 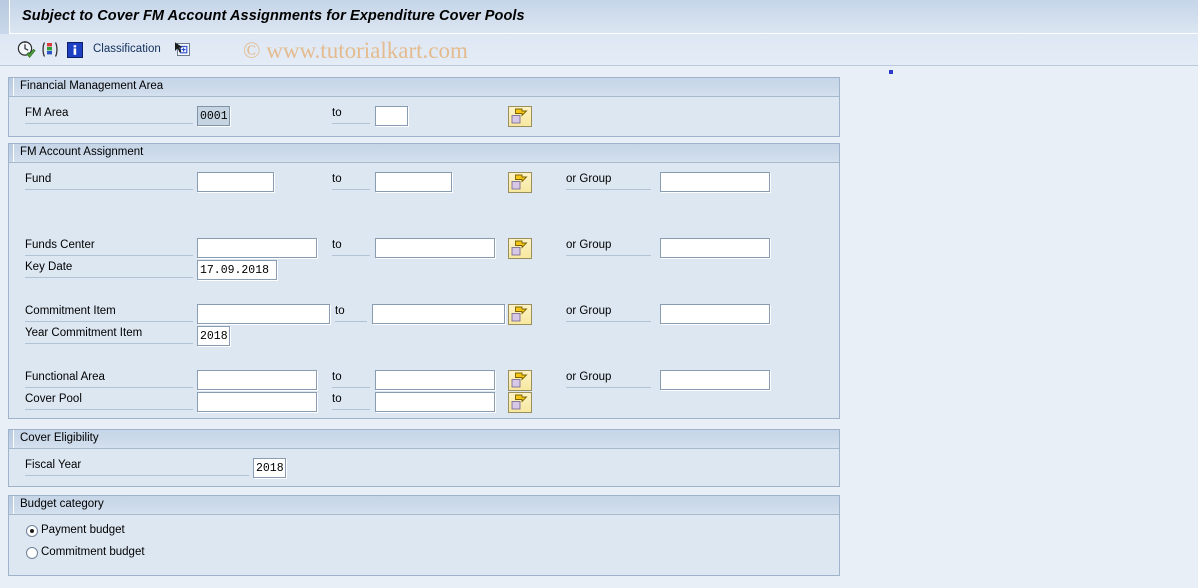 I want to click on label-commitment-item: Commitment Item, so click(x=109, y=313).